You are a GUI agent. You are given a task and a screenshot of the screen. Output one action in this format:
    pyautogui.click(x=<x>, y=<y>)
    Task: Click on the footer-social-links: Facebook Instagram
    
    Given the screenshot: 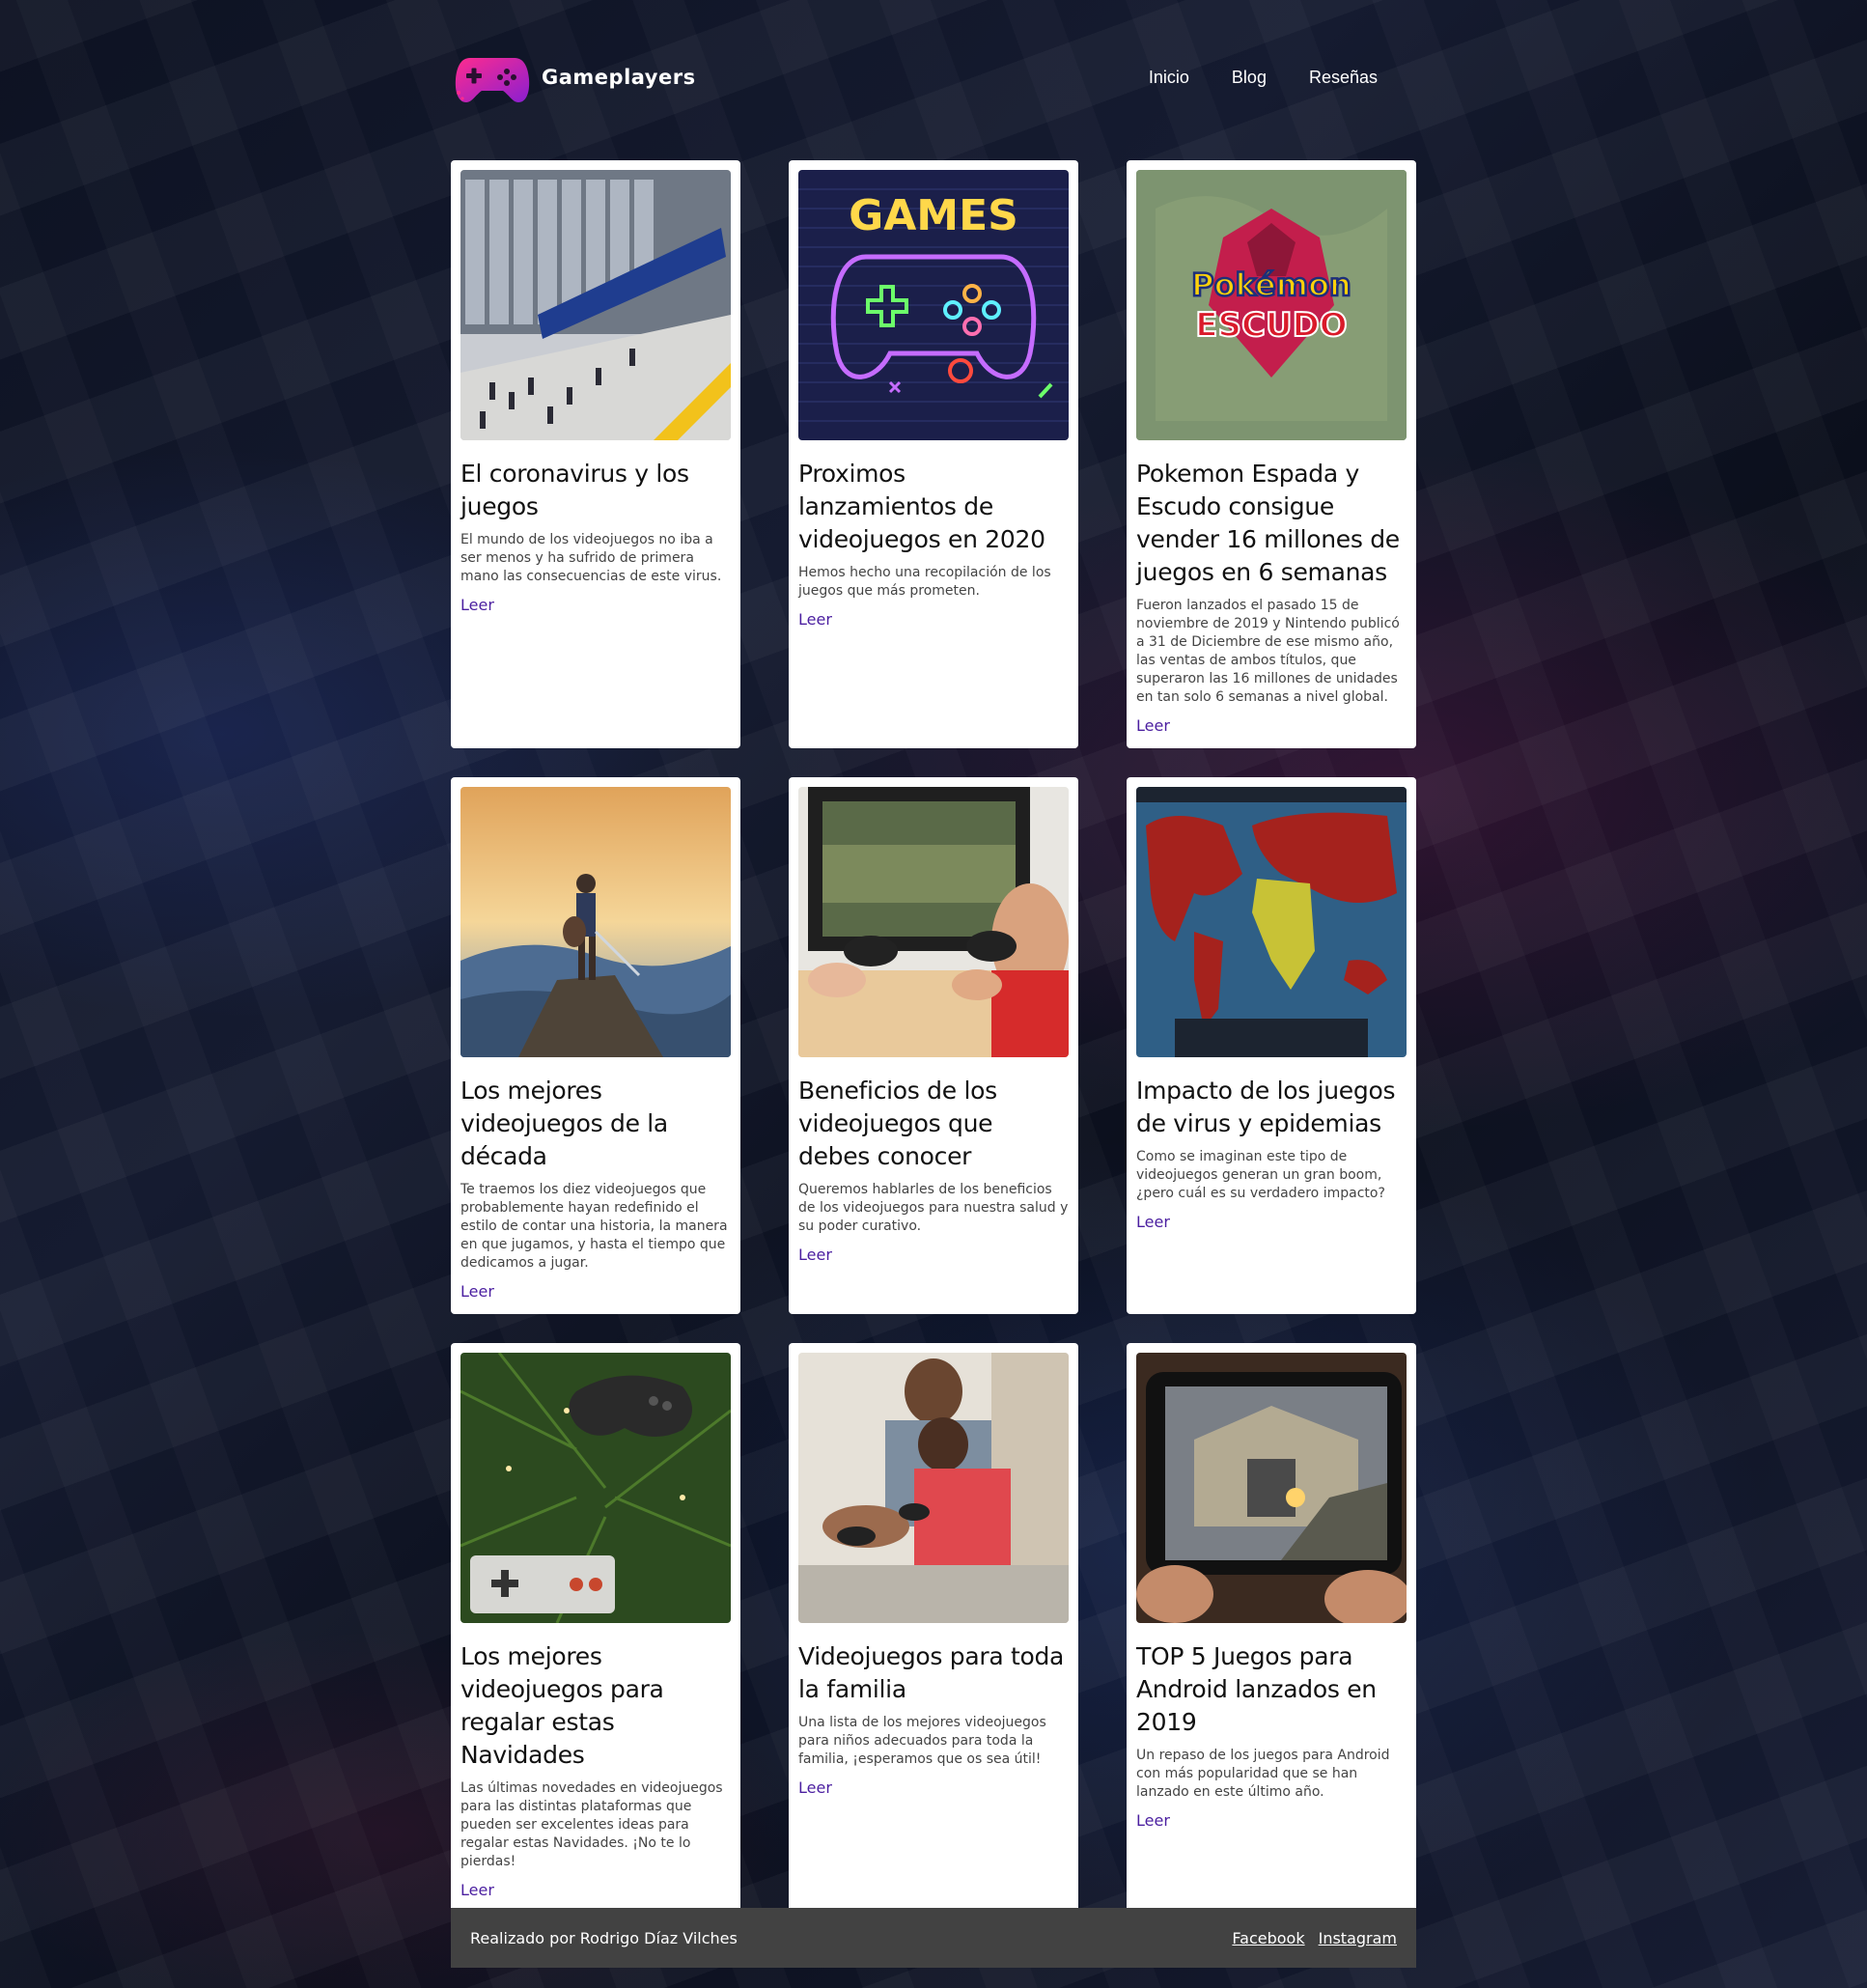 What is the action you would take?
    pyautogui.click(x=1314, y=1938)
    